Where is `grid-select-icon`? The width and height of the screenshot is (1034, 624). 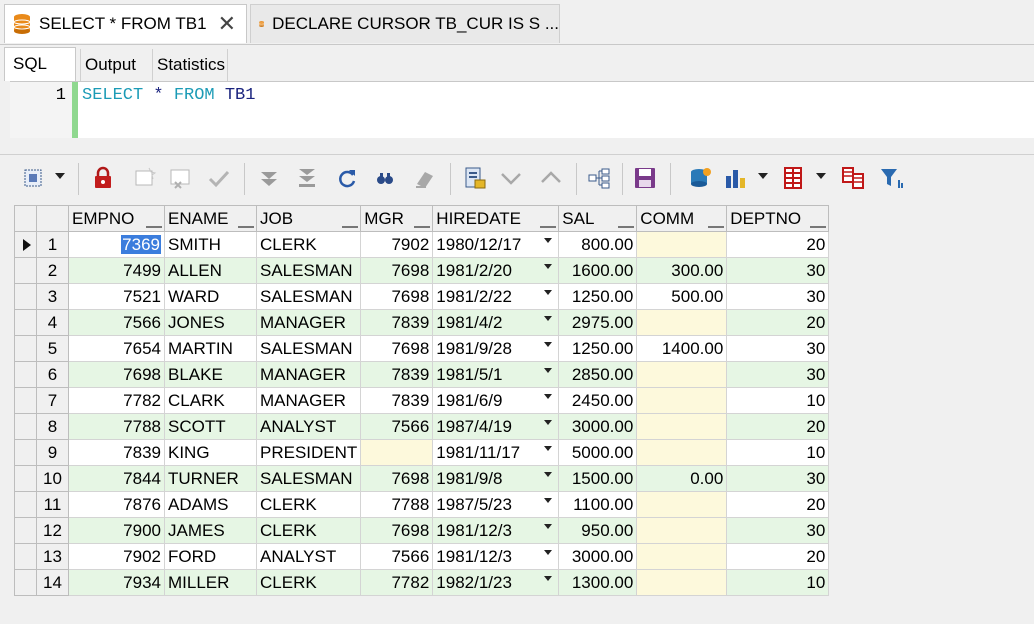
grid-select-icon is located at coordinates (33, 178).